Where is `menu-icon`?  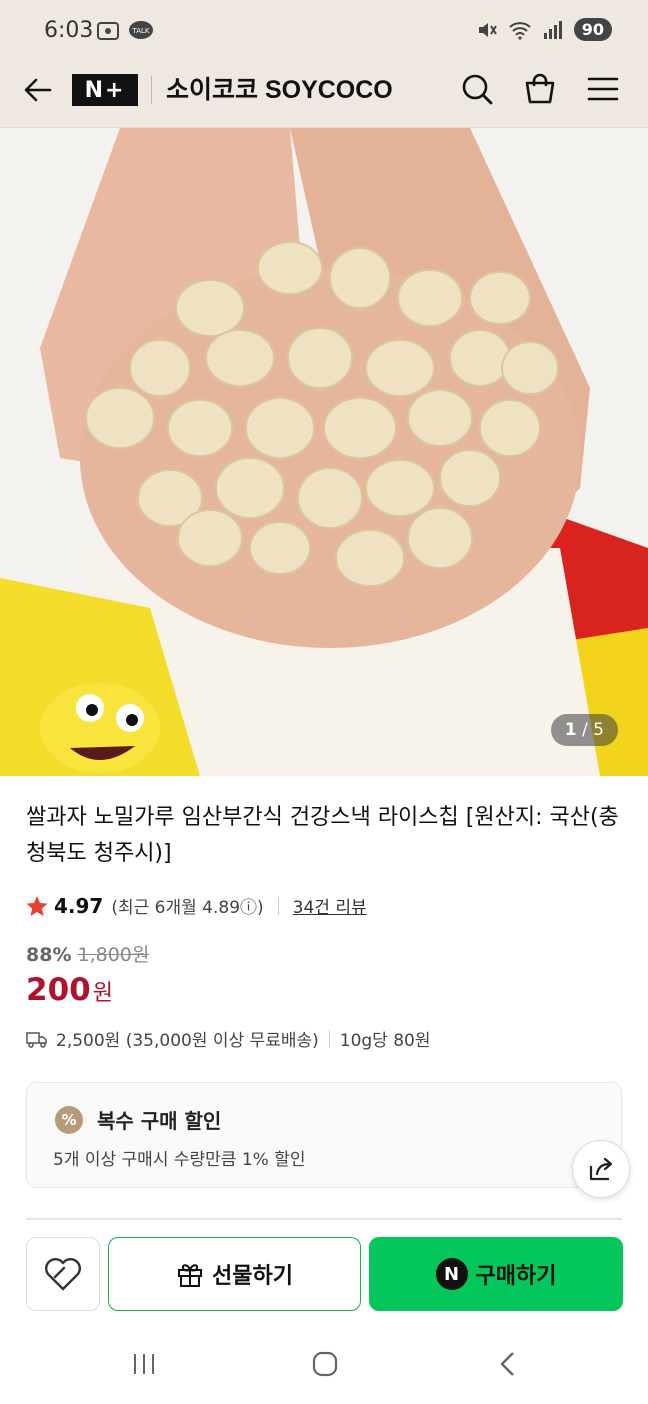
menu-icon is located at coordinates (603, 89).